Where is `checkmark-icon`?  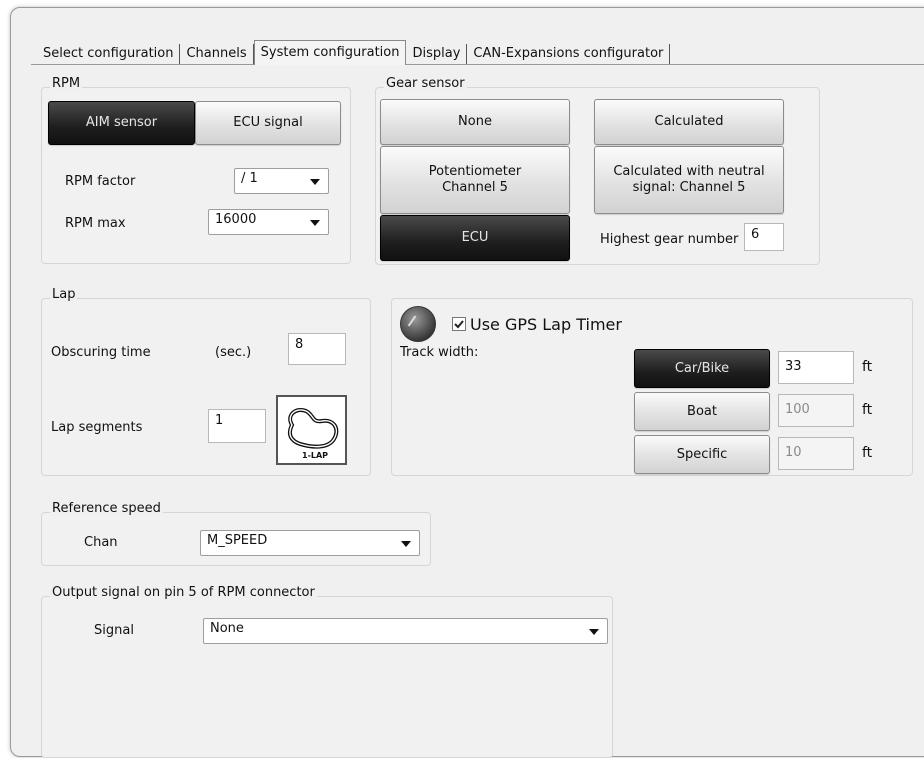
checkmark-icon is located at coordinates (459, 324).